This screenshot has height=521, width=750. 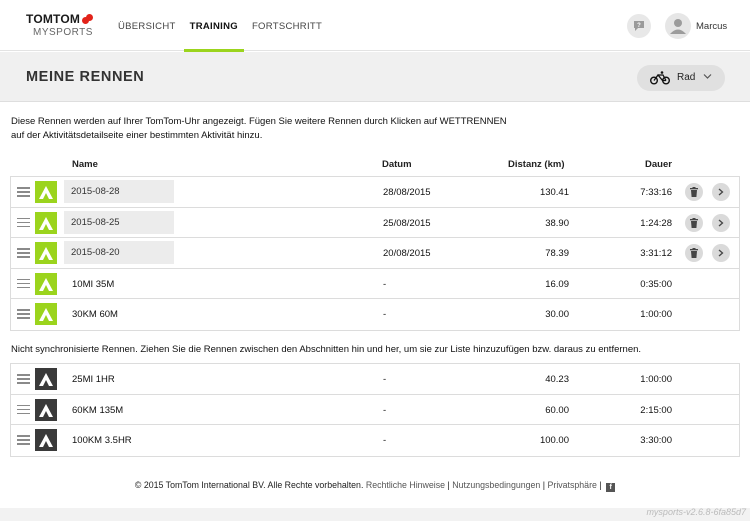 What do you see at coordinates (119, 191) in the screenshot?
I see `race-name-input: 2015-08-28` at bounding box center [119, 191].